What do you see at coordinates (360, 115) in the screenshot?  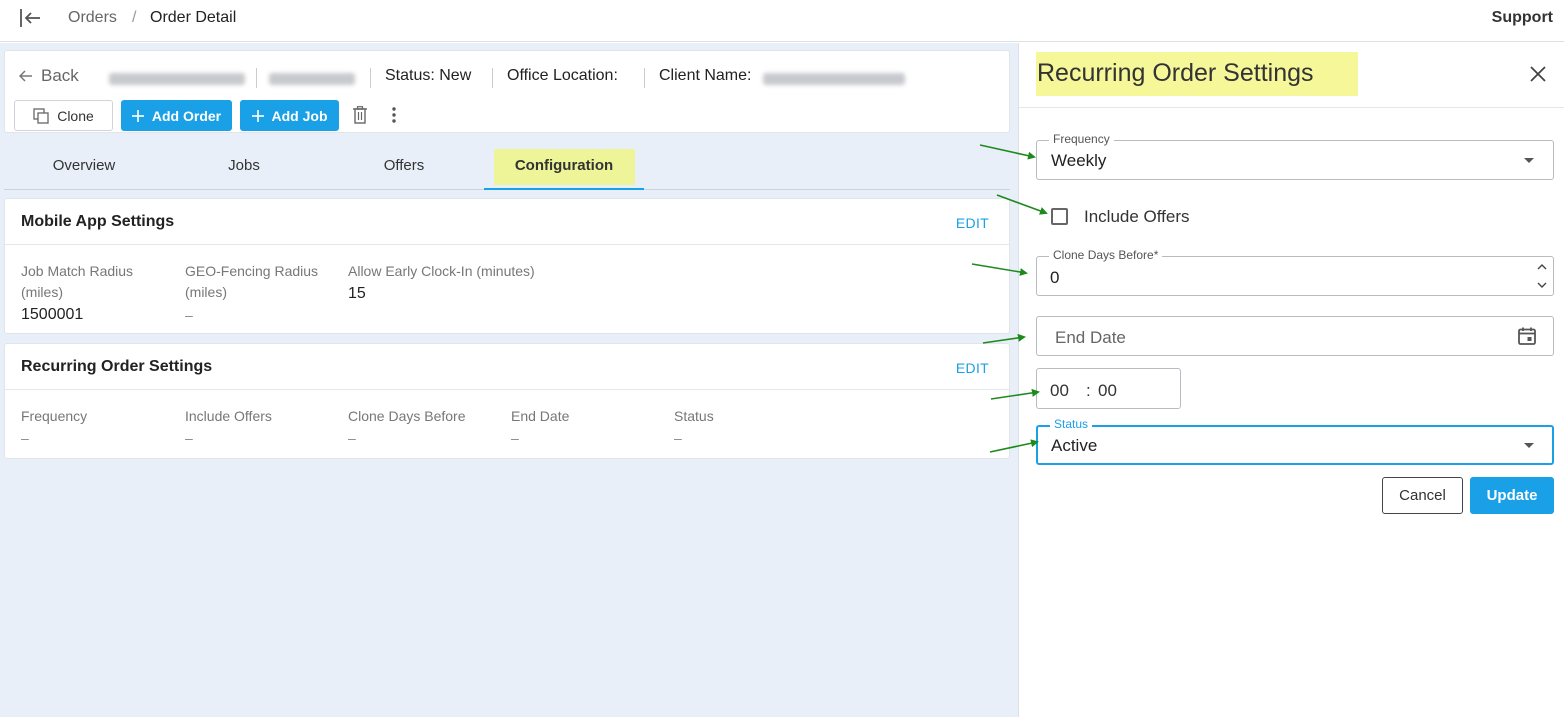 I see `trash-icon` at bounding box center [360, 115].